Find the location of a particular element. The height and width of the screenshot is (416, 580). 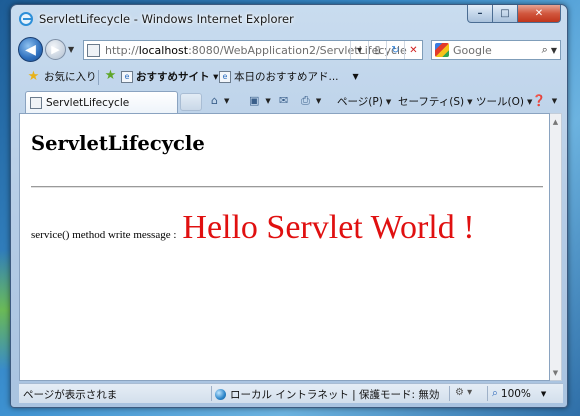

new-tab-button is located at coordinates (191, 102).